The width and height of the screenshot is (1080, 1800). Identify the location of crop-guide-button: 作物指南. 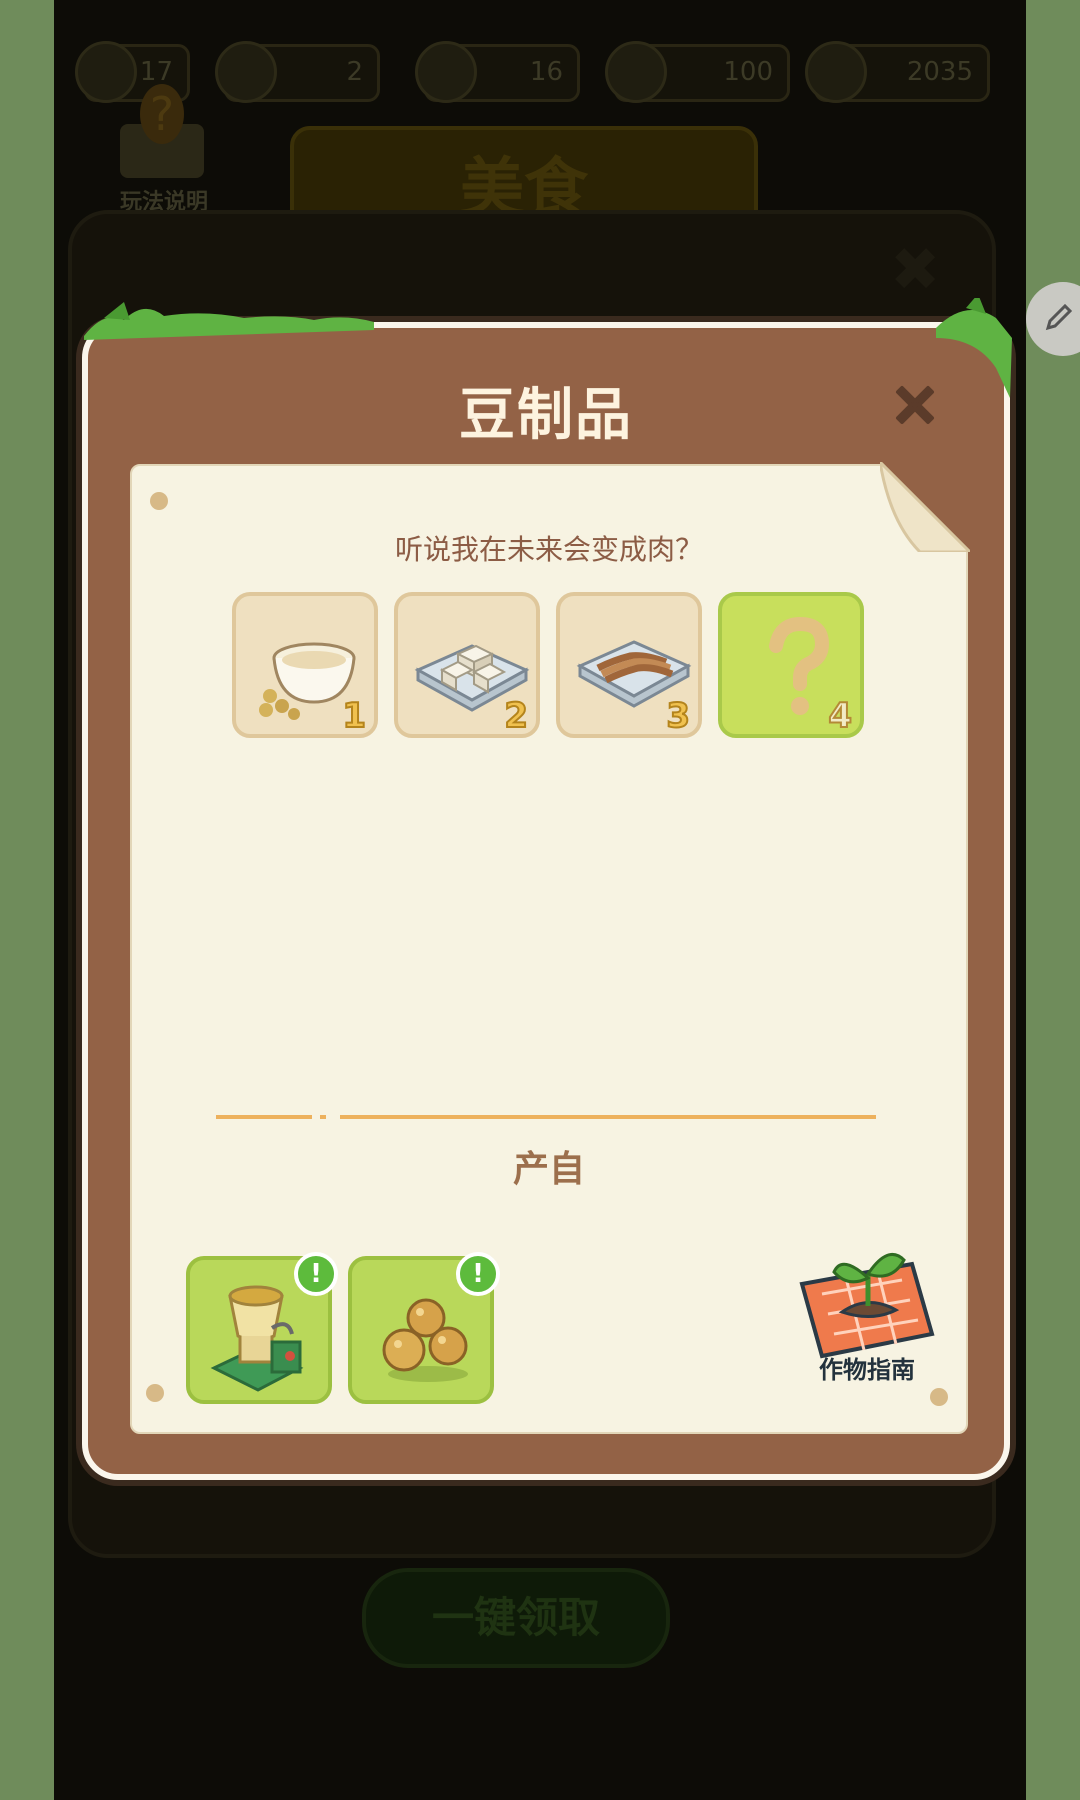
(867, 1314).